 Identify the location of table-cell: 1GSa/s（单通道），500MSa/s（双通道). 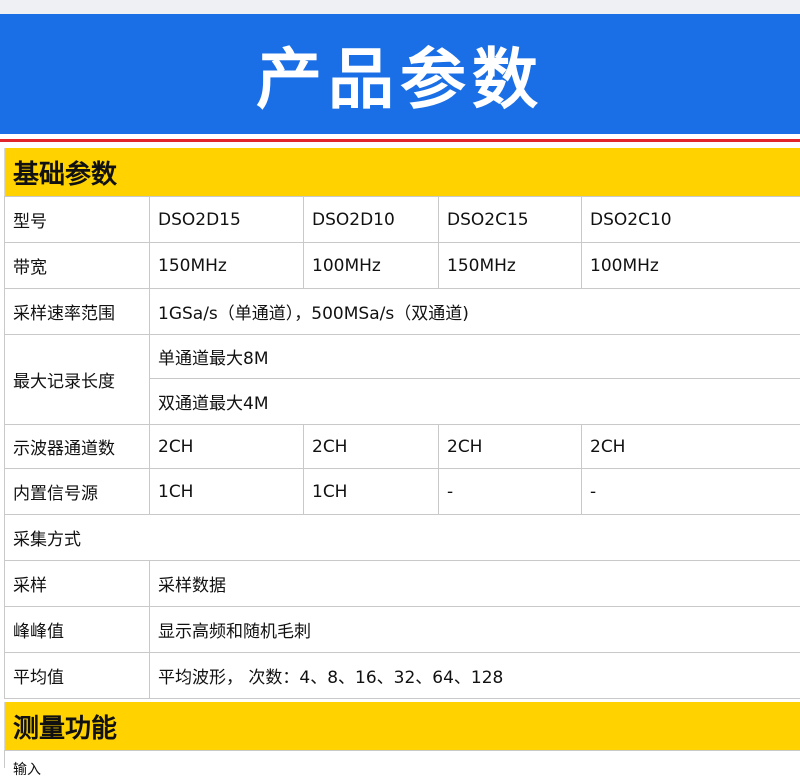
(475, 312).